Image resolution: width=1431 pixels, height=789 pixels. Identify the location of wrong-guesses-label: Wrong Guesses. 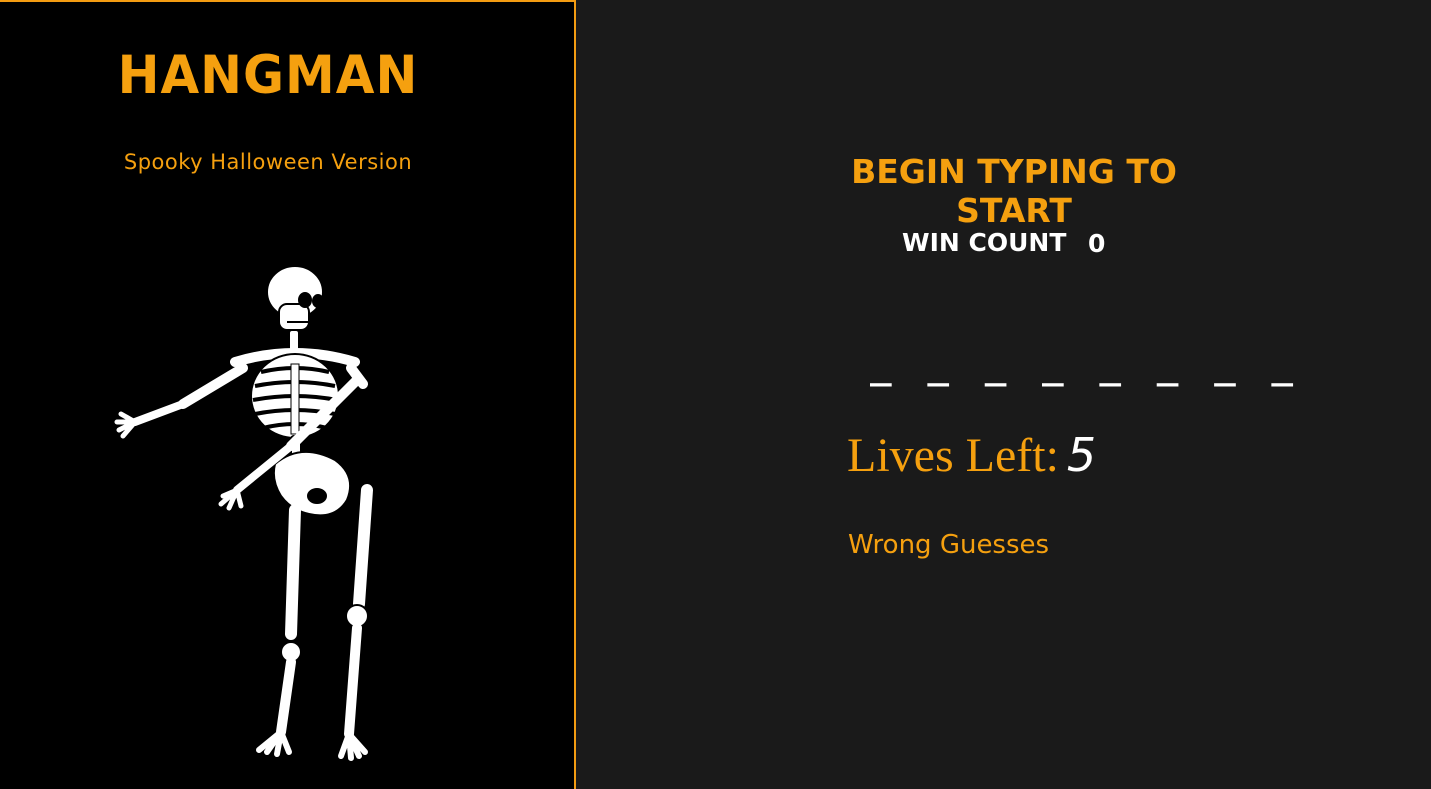
(949, 545).